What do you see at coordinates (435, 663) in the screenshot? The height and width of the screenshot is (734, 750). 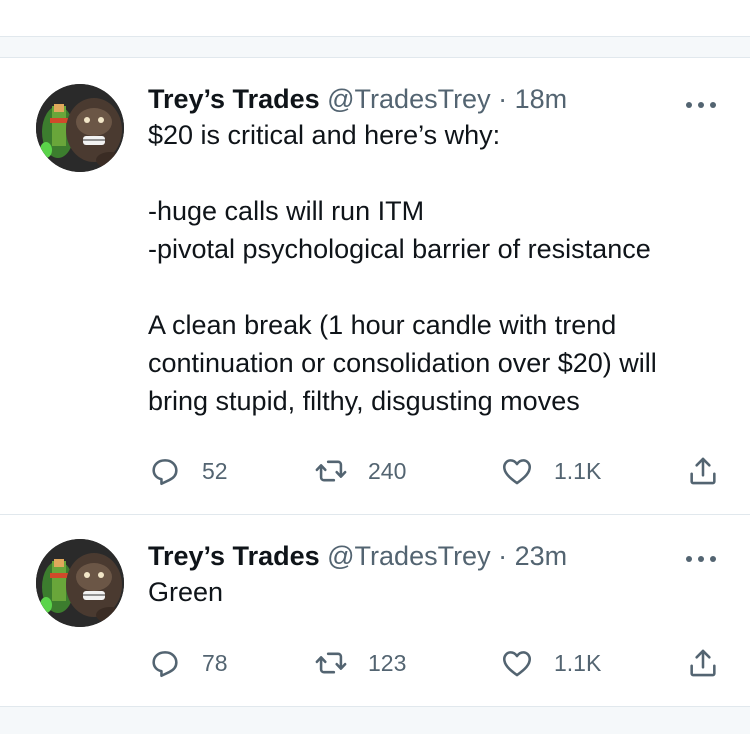 I see `tweet-actions: 78 123 1.1K` at bounding box center [435, 663].